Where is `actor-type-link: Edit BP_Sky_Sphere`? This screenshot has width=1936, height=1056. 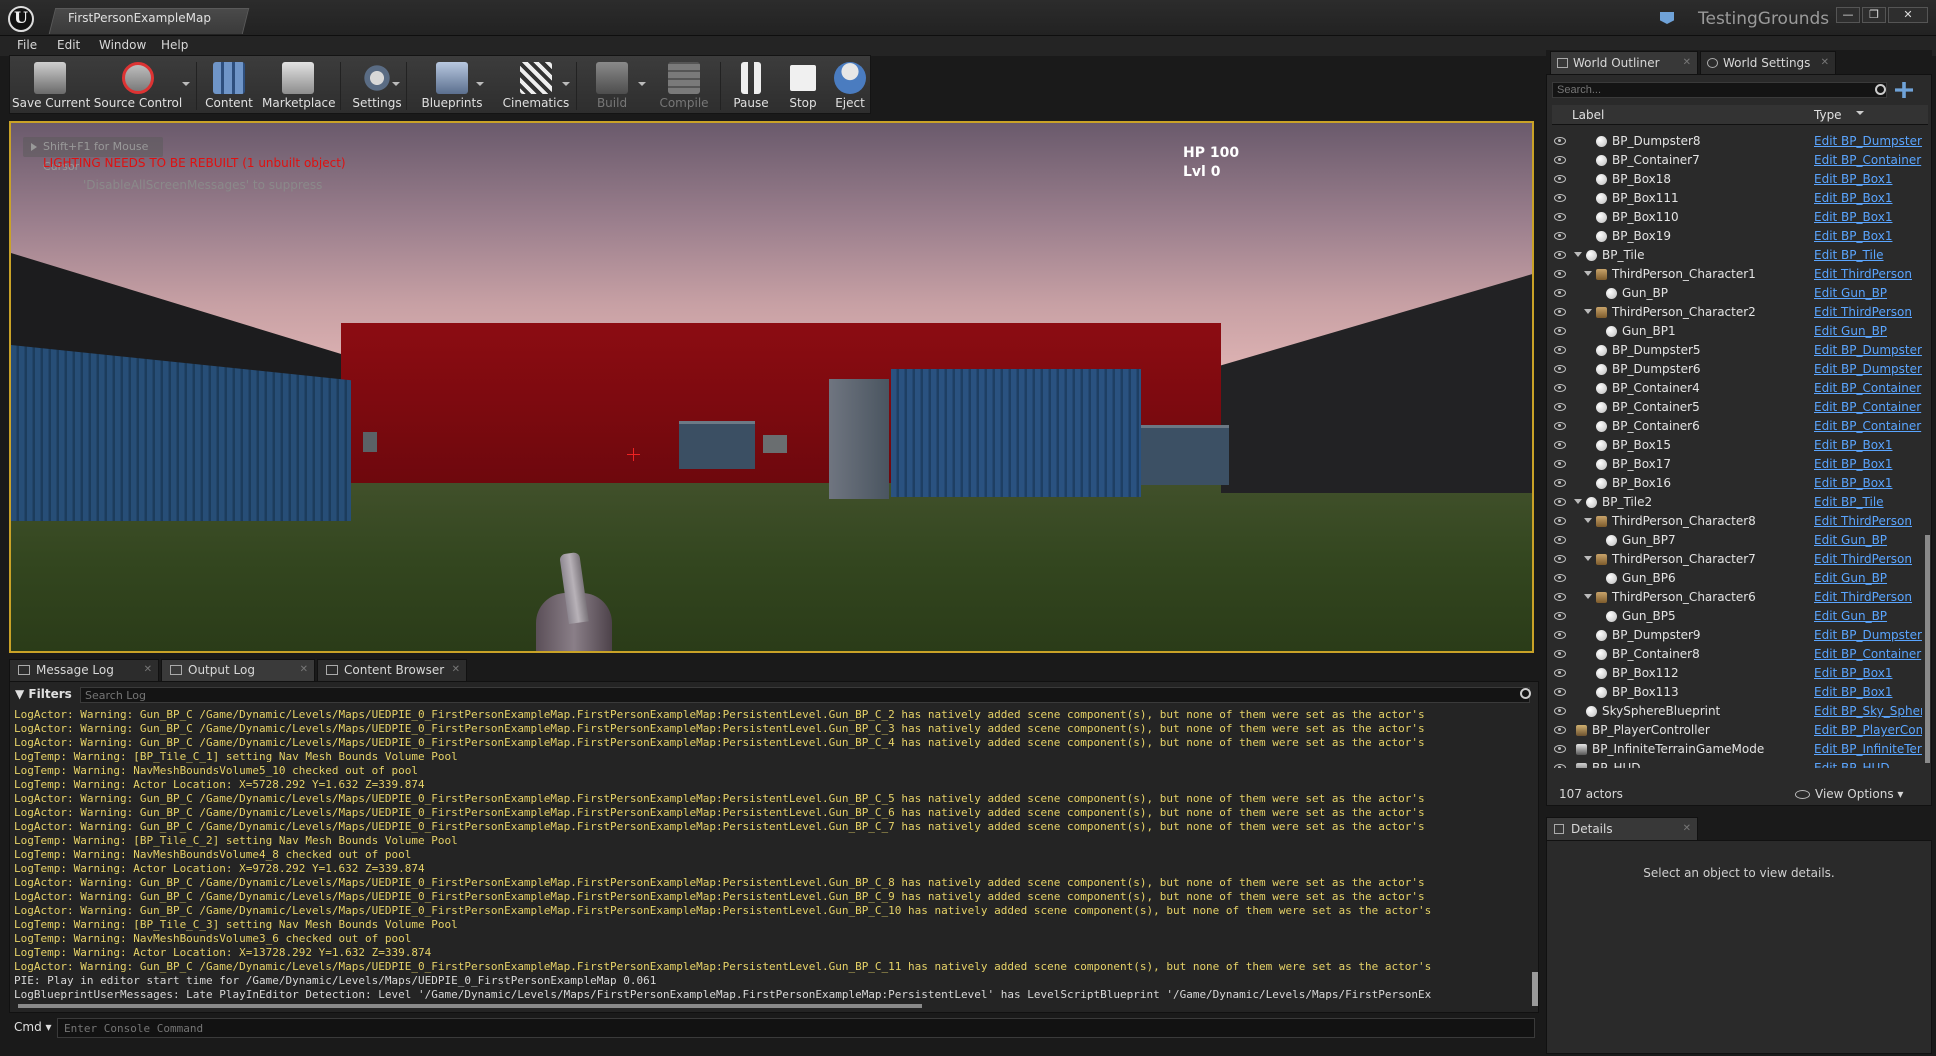 actor-type-link: Edit BP_Sky_Sphere is located at coordinates (1868, 711).